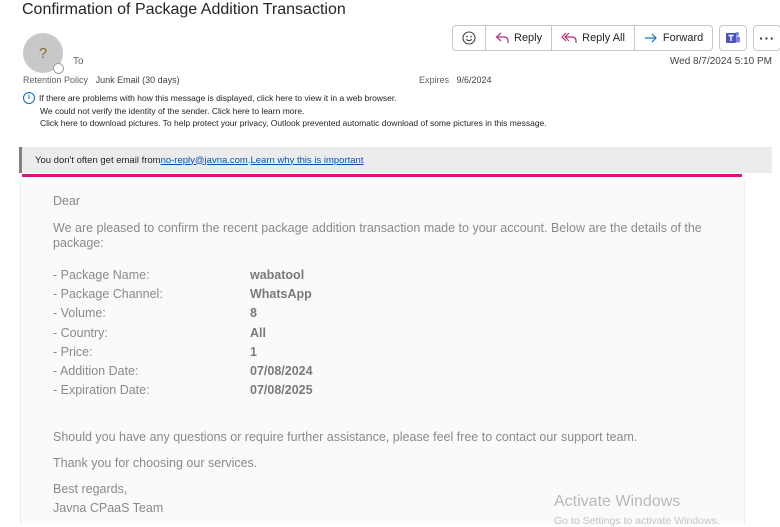  Describe the element at coordinates (43, 53) in the screenshot. I see `avatar-initial: ?` at that location.